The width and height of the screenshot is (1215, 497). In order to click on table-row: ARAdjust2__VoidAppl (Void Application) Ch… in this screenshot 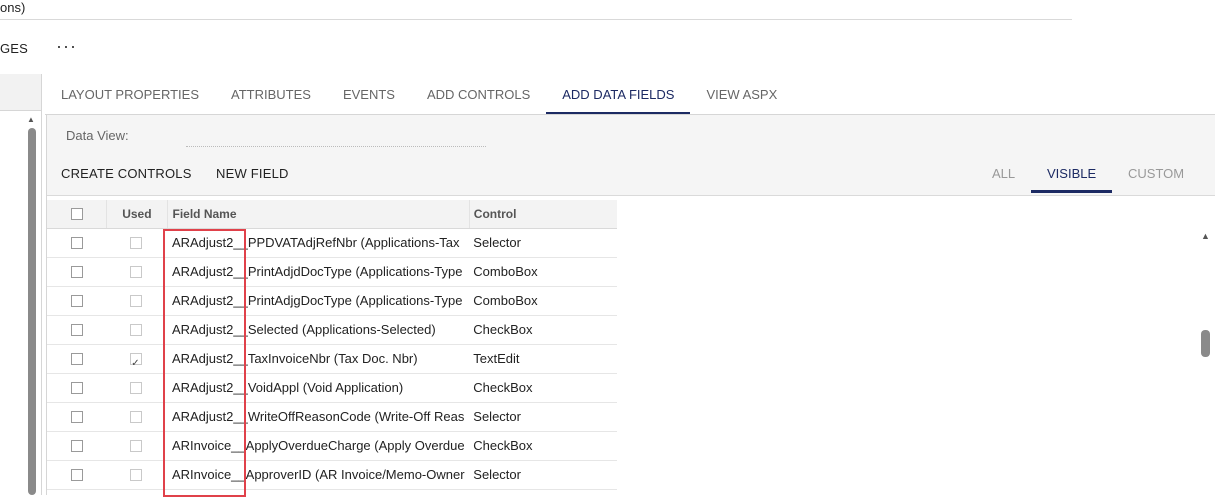, I will do `click(332, 388)`.